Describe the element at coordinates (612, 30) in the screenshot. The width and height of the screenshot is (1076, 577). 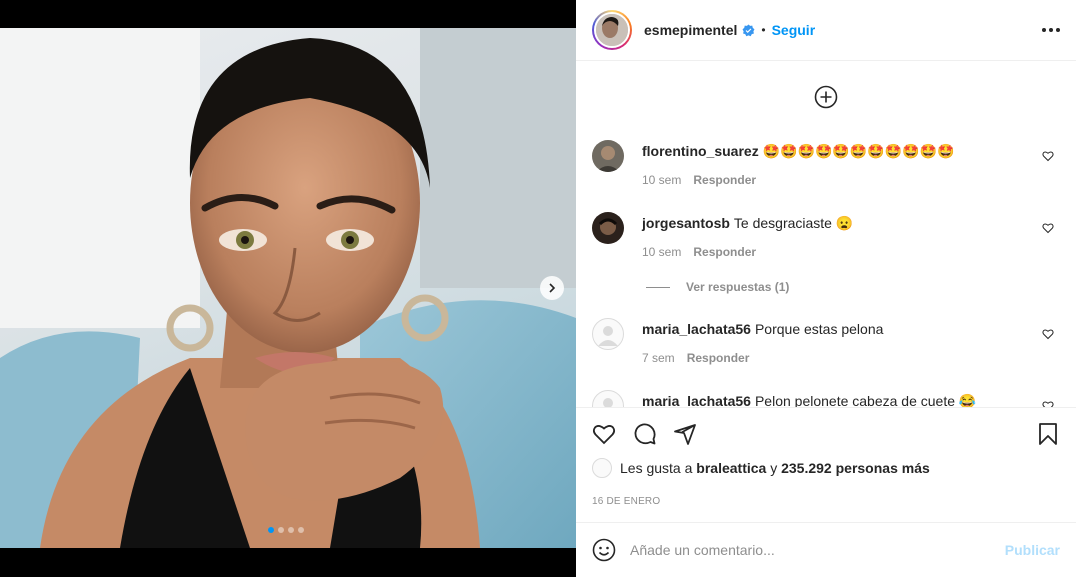
I see `author-avatar` at that location.